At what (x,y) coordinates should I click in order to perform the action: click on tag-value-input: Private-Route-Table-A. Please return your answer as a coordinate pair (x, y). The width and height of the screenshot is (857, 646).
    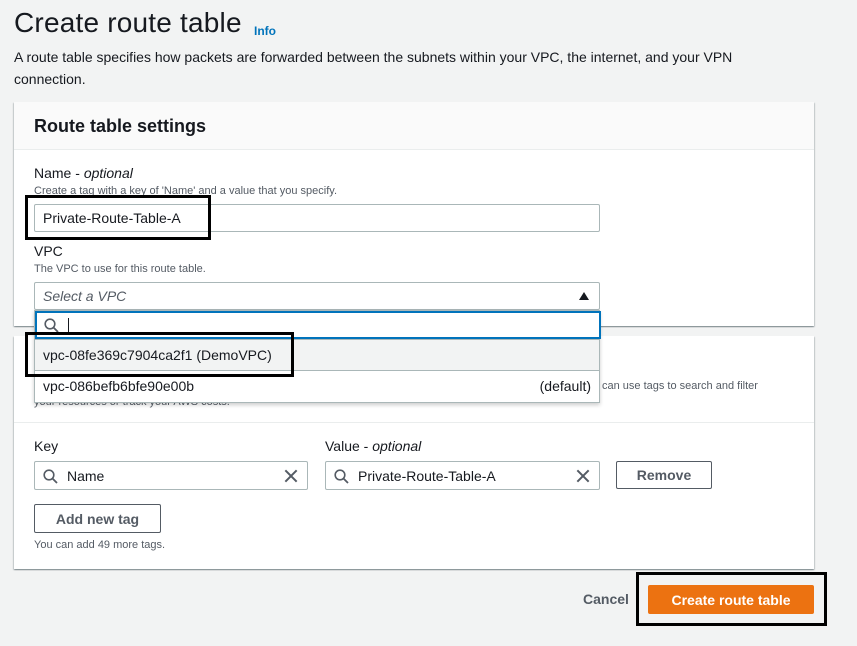
    Looking at the image, I should click on (462, 475).